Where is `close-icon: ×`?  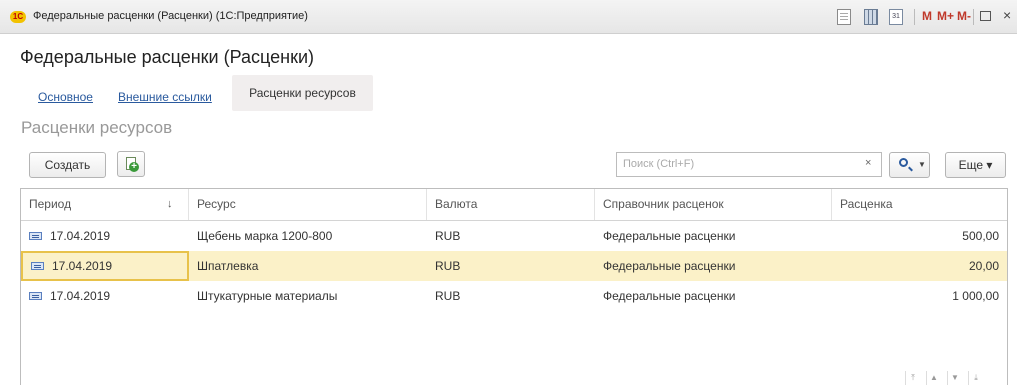 close-icon: × is located at coordinates (1007, 15).